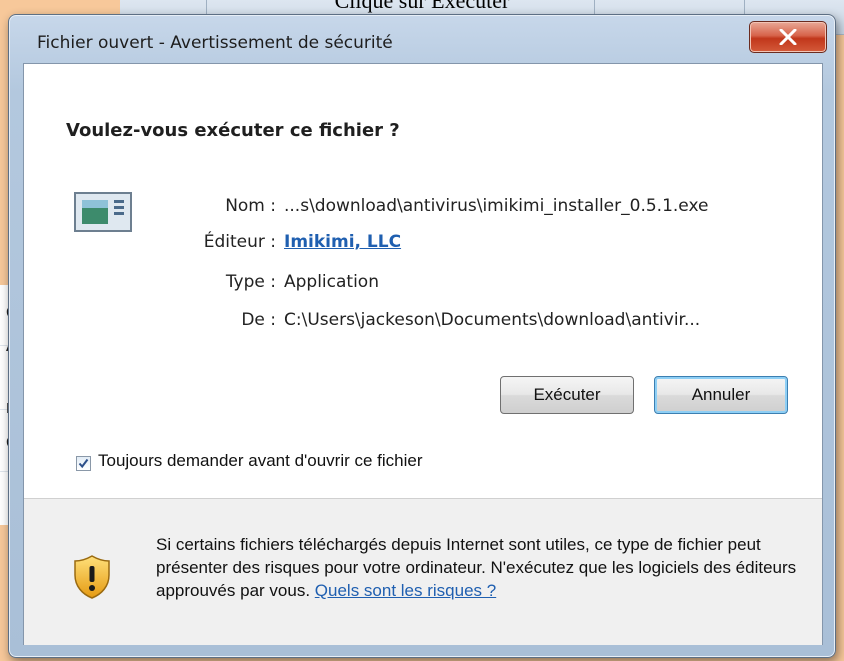 Image resolution: width=844 pixels, height=661 pixels. What do you see at coordinates (250, 206) in the screenshot?
I see `name-label: Nom :` at bounding box center [250, 206].